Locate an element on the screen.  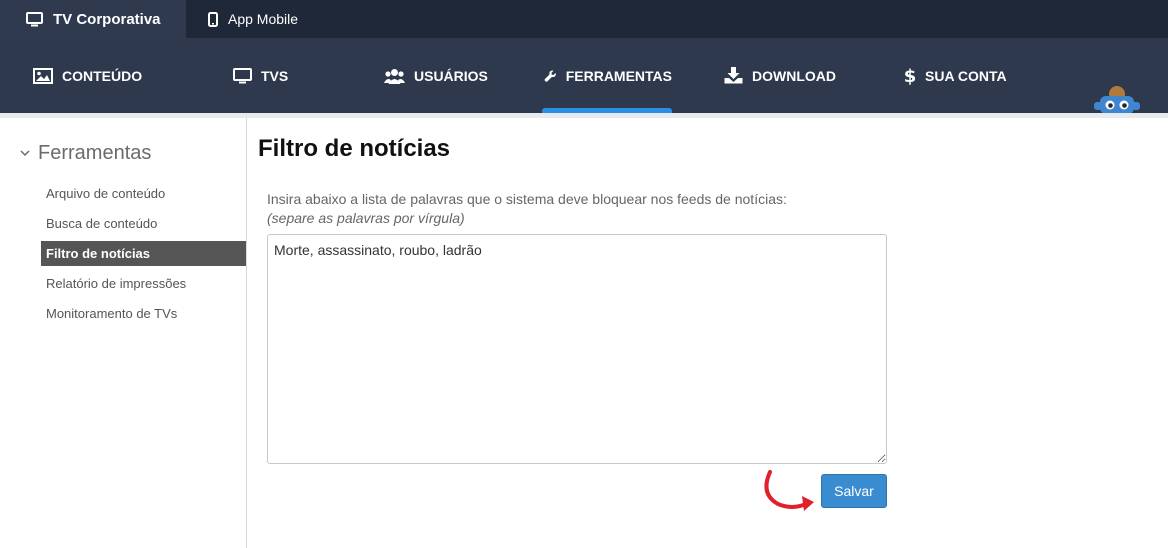
nav-item-label: FERRAMENTAS is located at coordinates (618, 75).